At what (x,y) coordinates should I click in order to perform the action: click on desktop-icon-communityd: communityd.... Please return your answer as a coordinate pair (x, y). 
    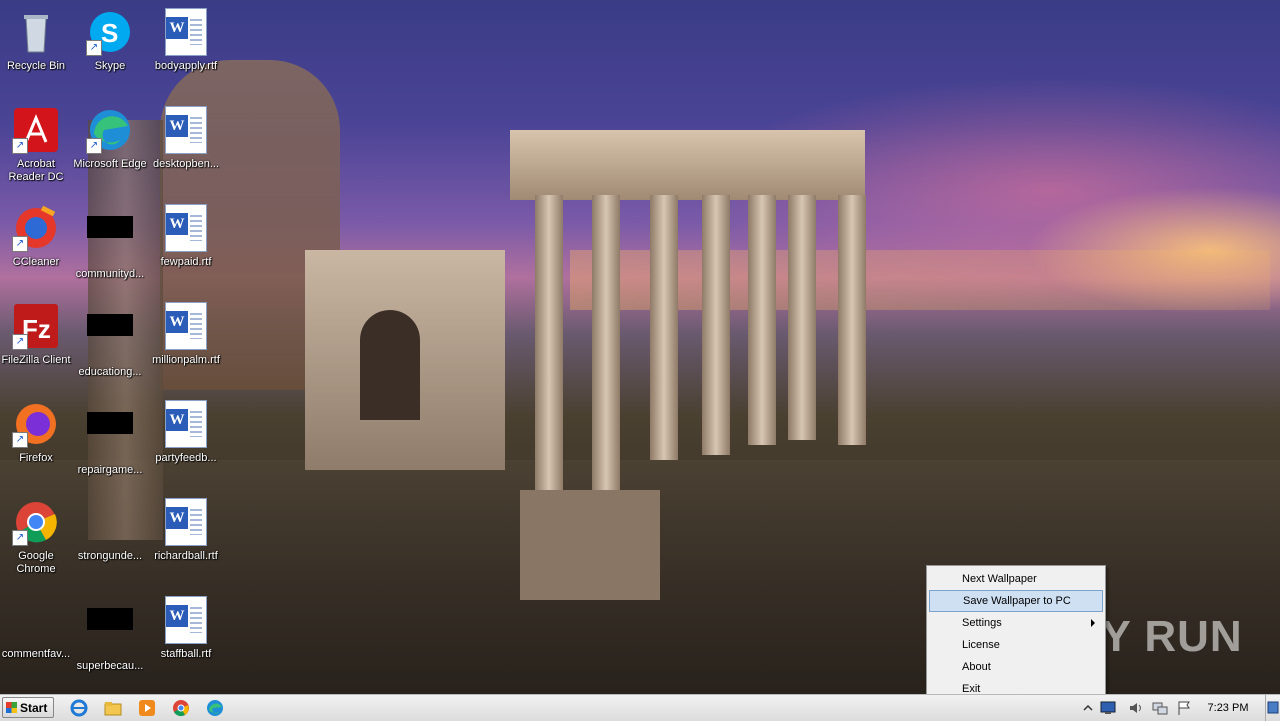
    Looking at the image, I should click on (110, 242).